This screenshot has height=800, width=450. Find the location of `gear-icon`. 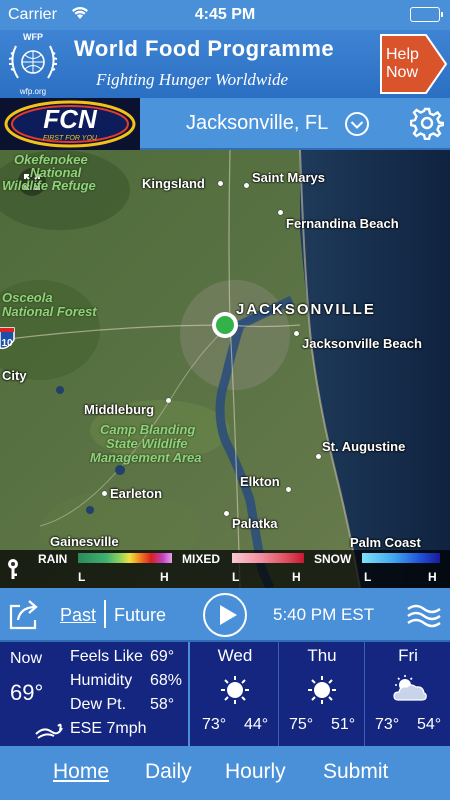

gear-icon is located at coordinates (427, 125).